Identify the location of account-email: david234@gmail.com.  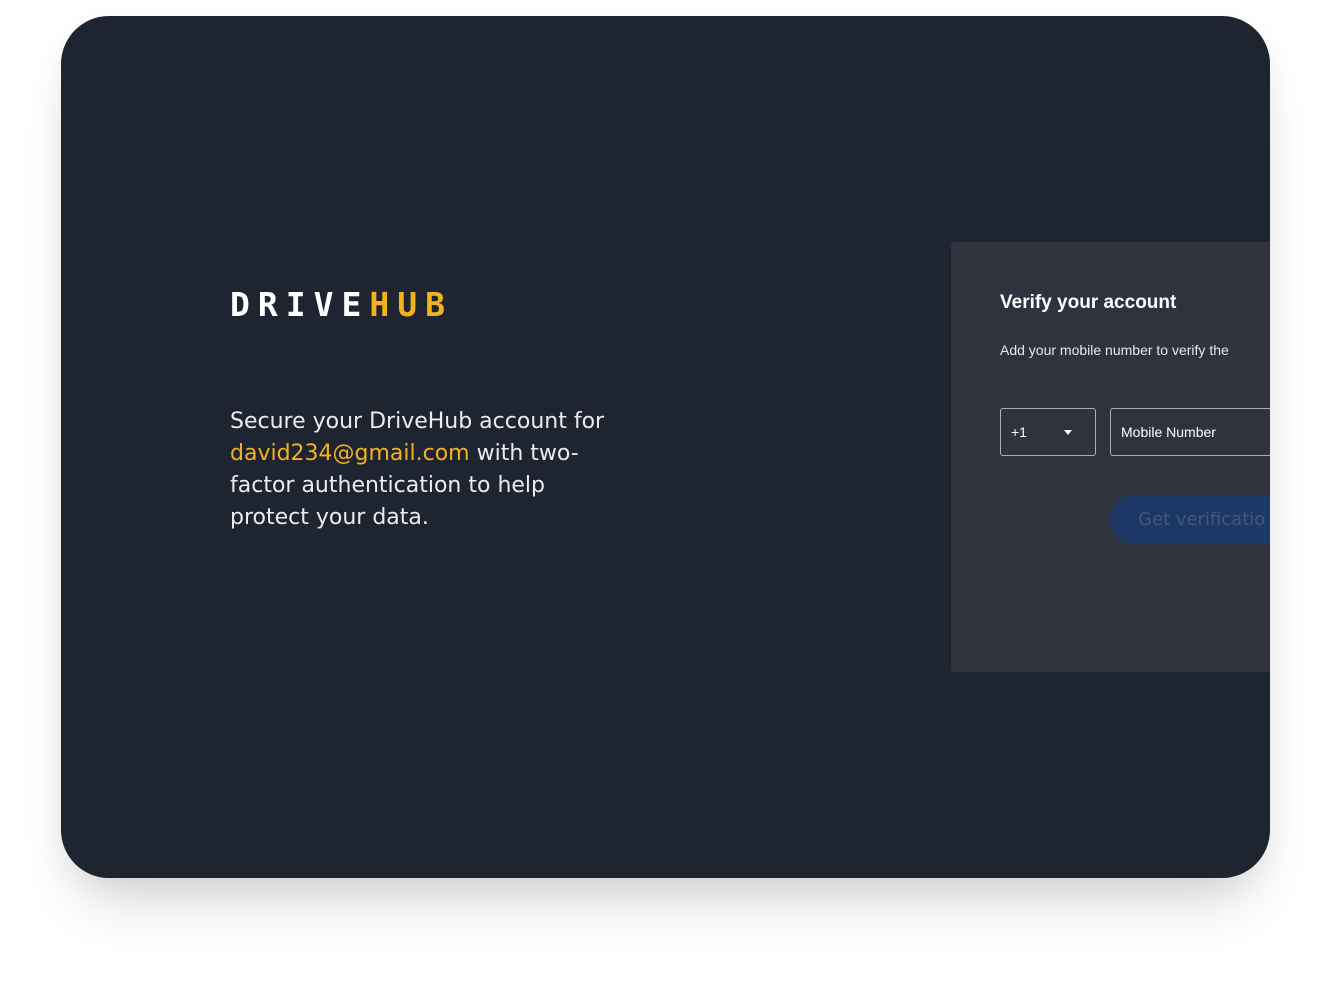
(350, 453).